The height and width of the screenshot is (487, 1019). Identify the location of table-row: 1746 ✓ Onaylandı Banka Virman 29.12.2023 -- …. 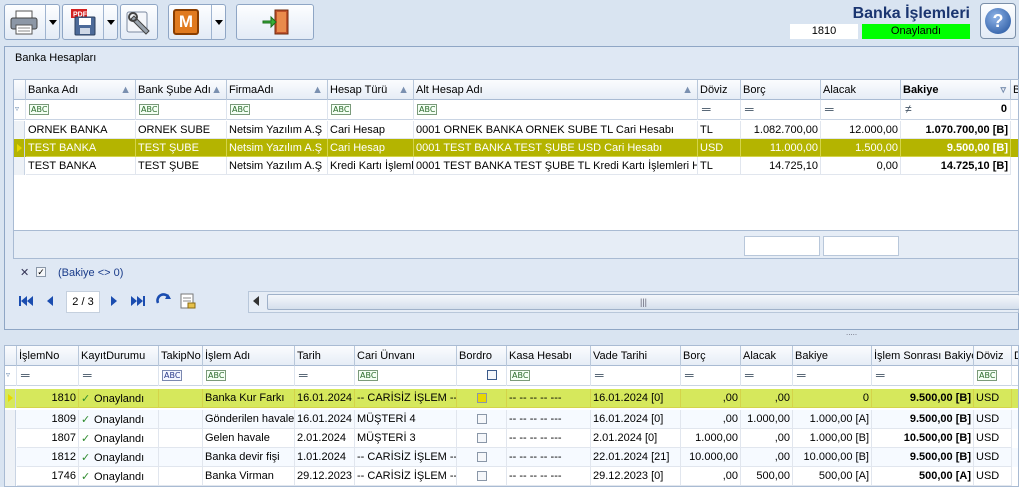
(511, 476).